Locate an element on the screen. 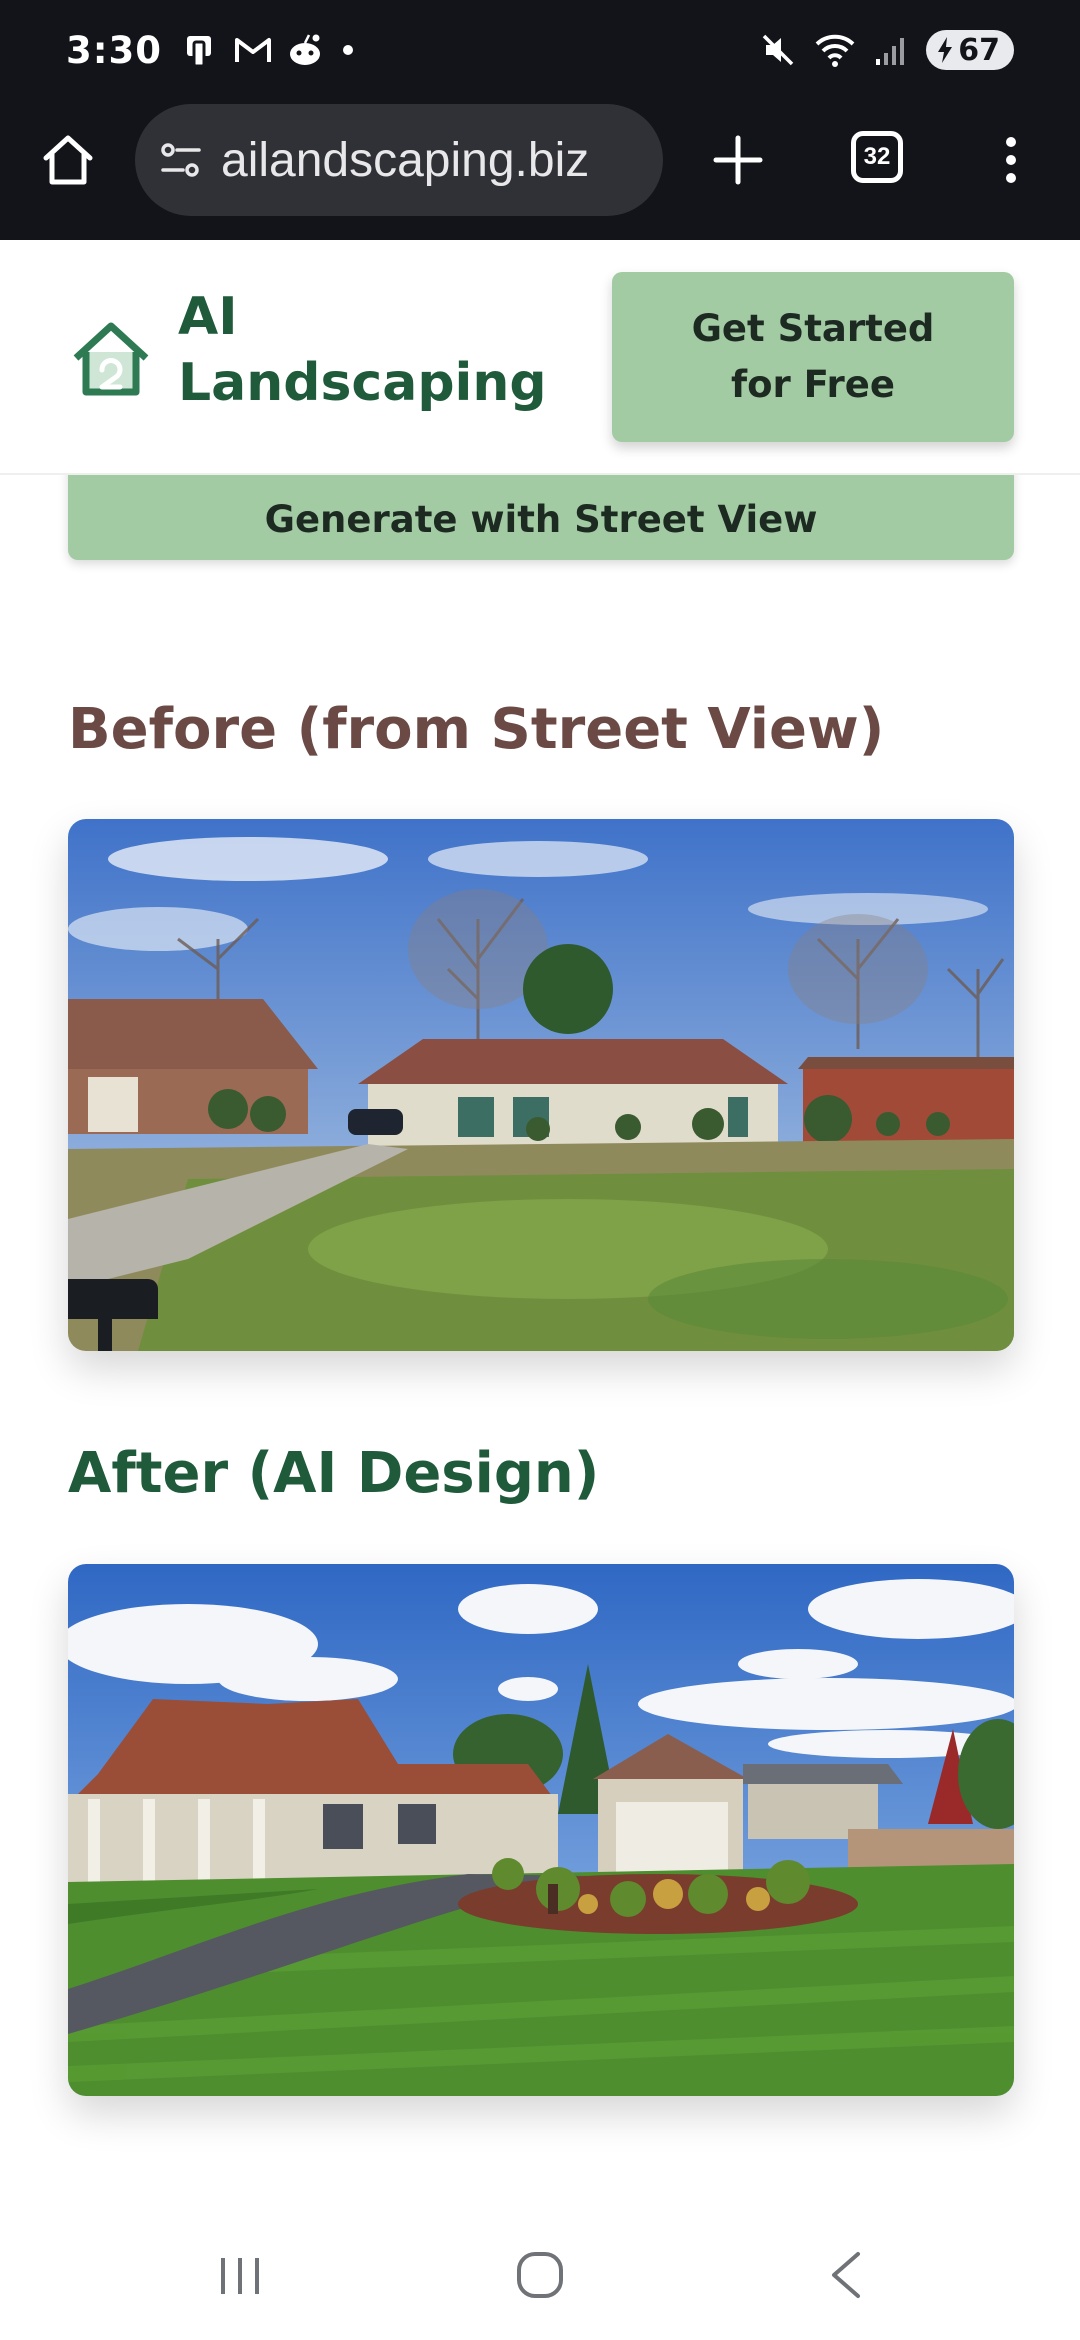 This screenshot has width=1080, height=2340. logo-line-1: AI is located at coordinates (208, 317).